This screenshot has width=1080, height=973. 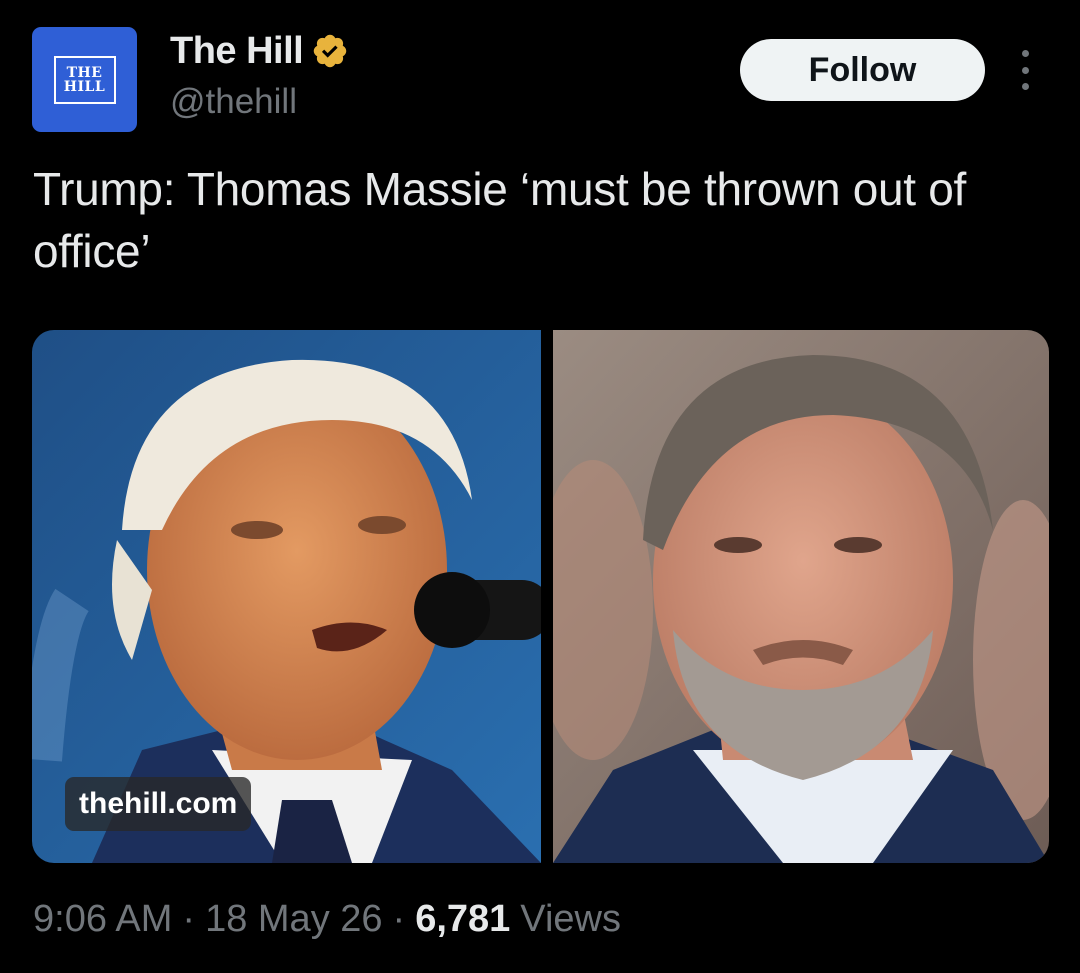 I want to click on tweet-time: 9:06 AM, so click(x=102, y=919).